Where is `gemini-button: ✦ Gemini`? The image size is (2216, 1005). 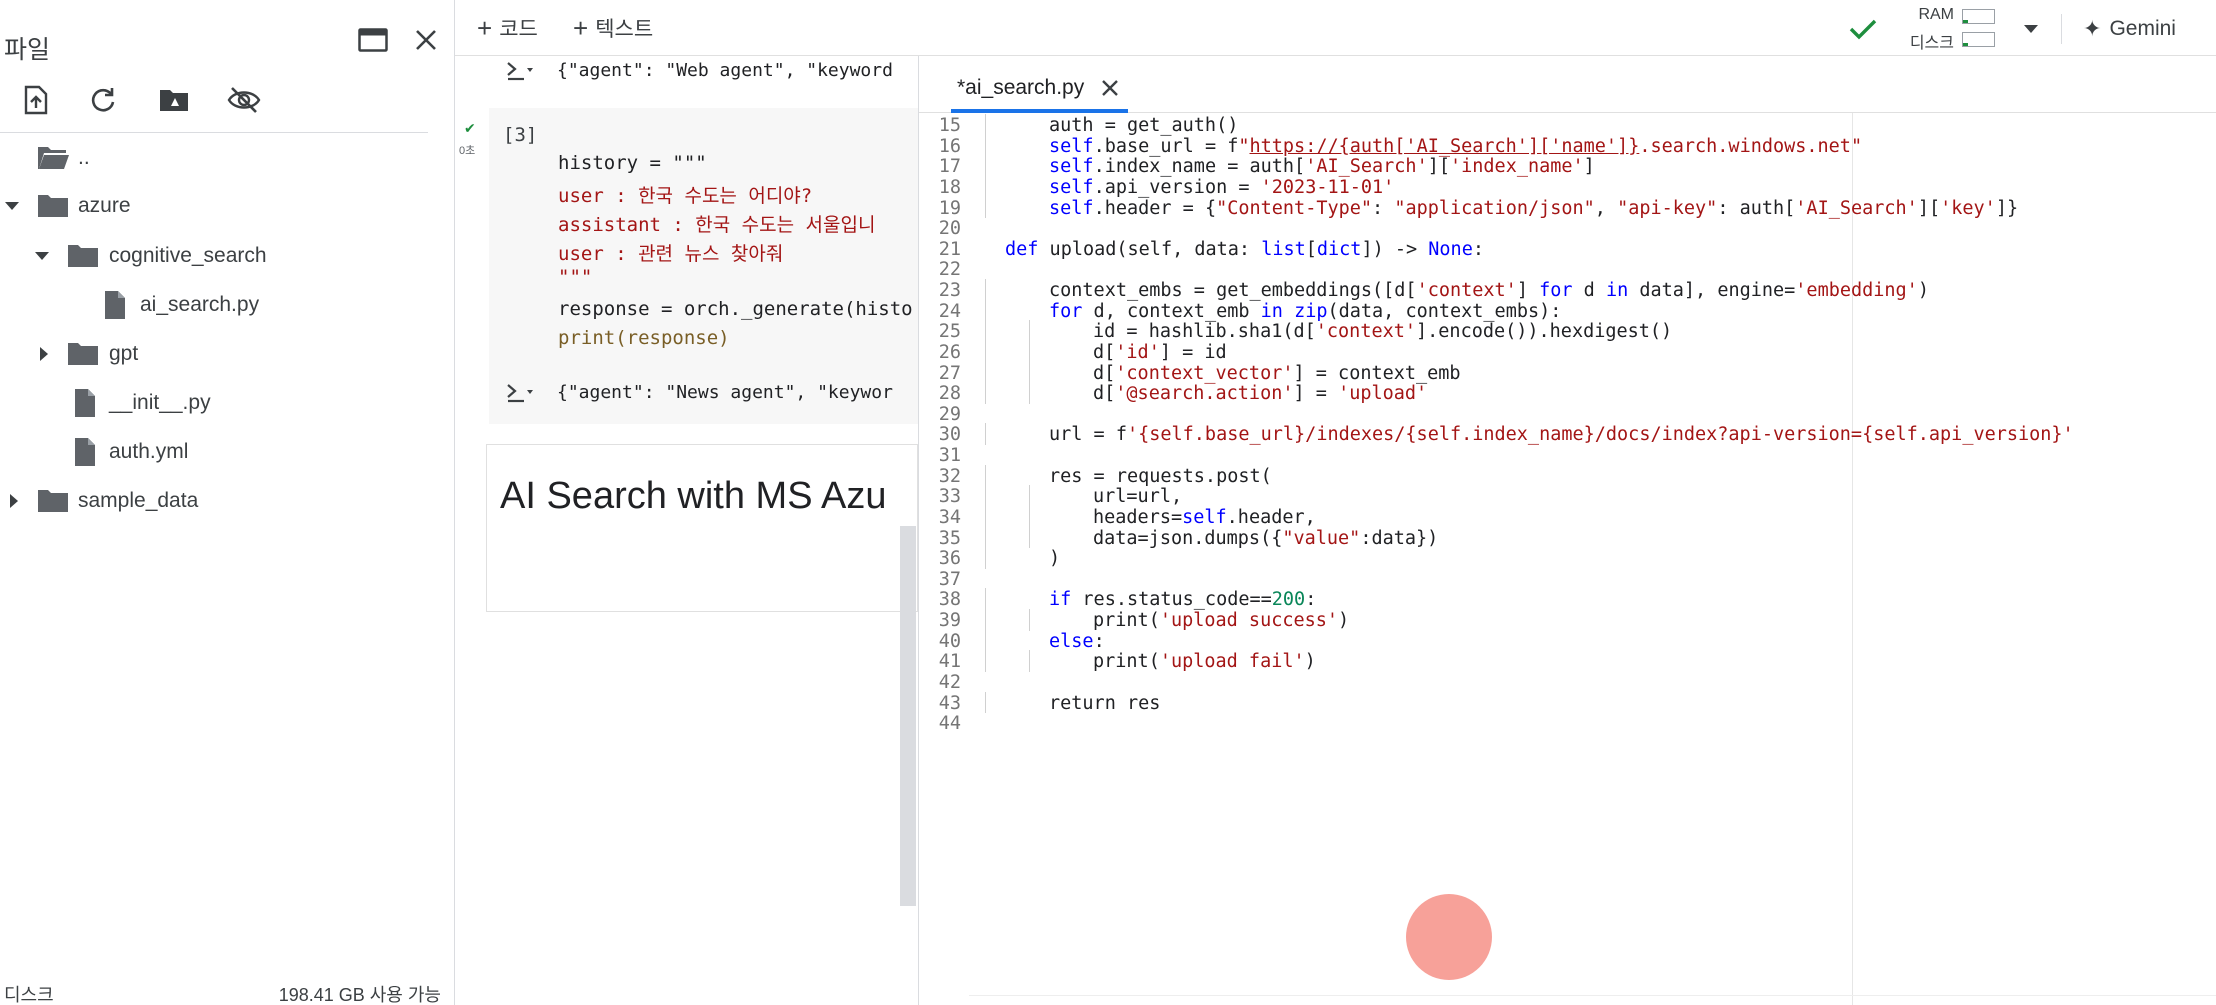 gemini-button: ✦ Gemini is located at coordinates (2129, 29).